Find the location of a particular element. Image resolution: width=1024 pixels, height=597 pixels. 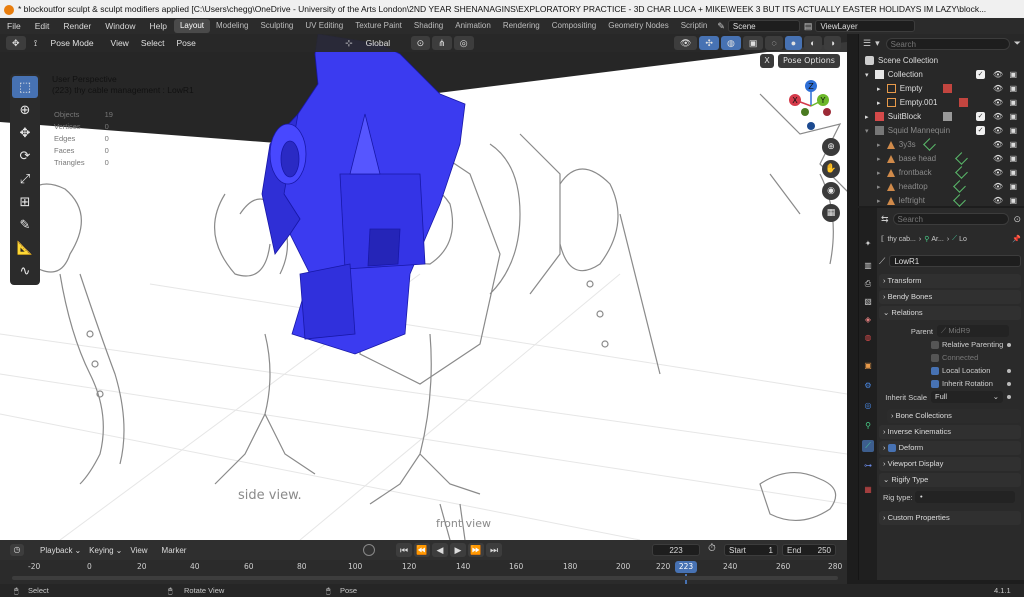

snap-icon: ⋔ is located at coordinates (442, 43).